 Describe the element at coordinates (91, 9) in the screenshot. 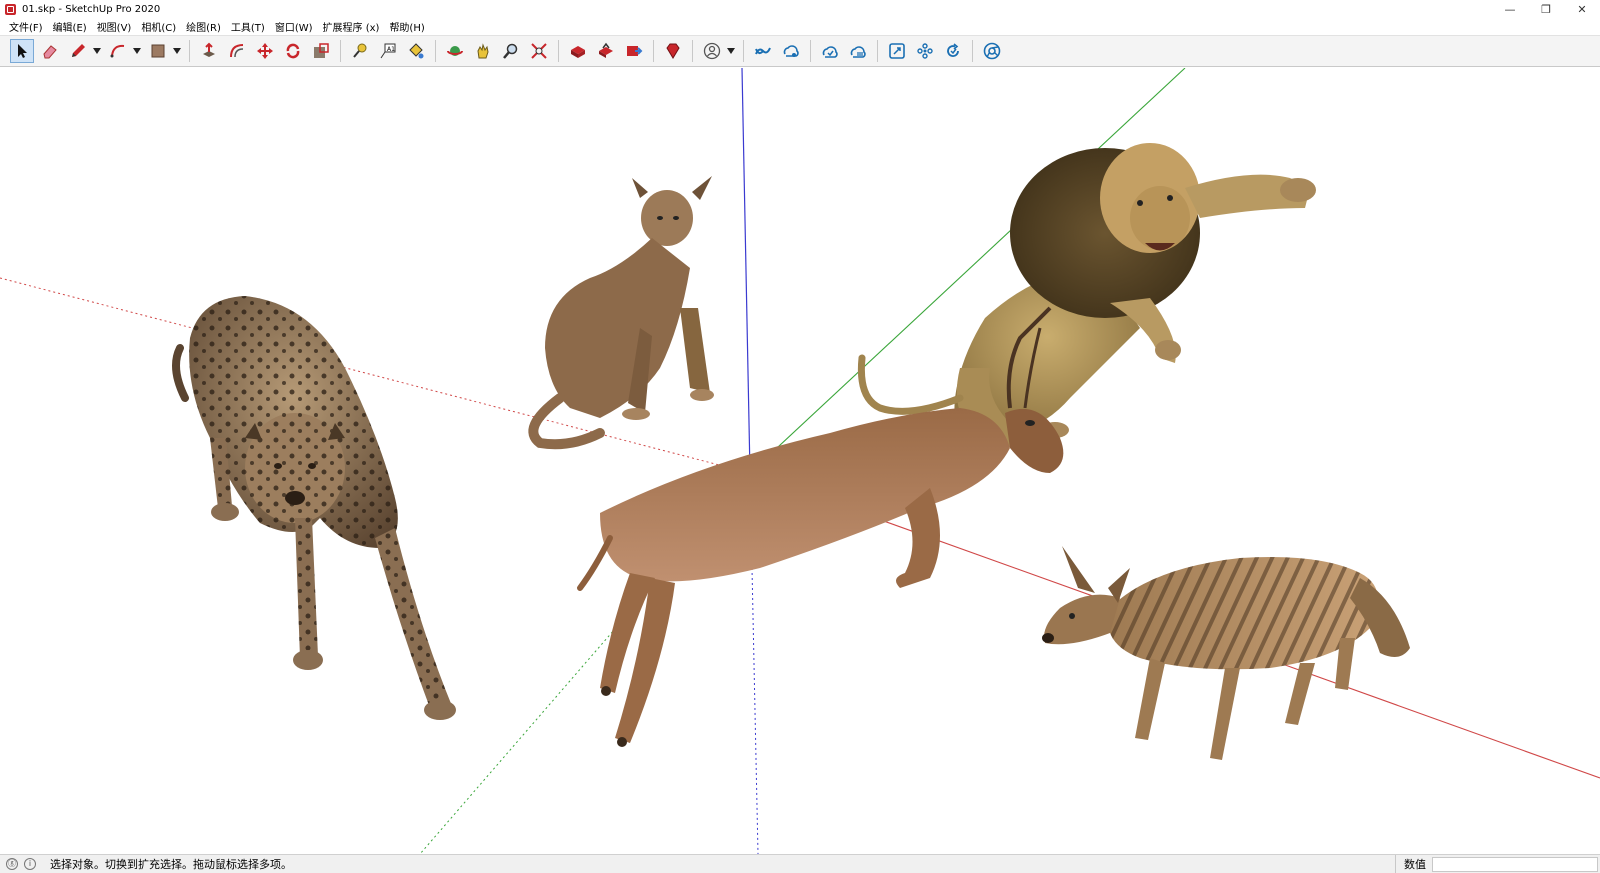

I see `window-title: 01.skp - SketchUp Pro 2020` at that location.